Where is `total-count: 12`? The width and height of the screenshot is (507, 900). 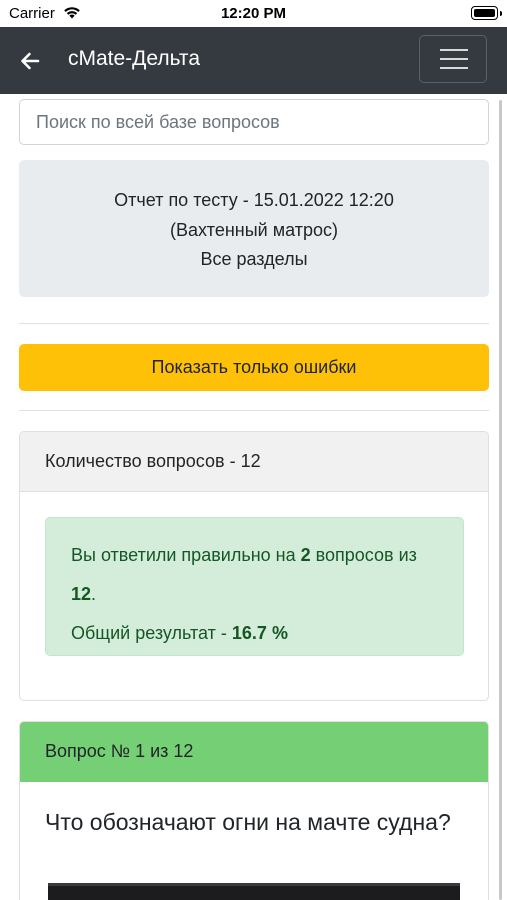 total-count: 12 is located at coordinates (81, 594).